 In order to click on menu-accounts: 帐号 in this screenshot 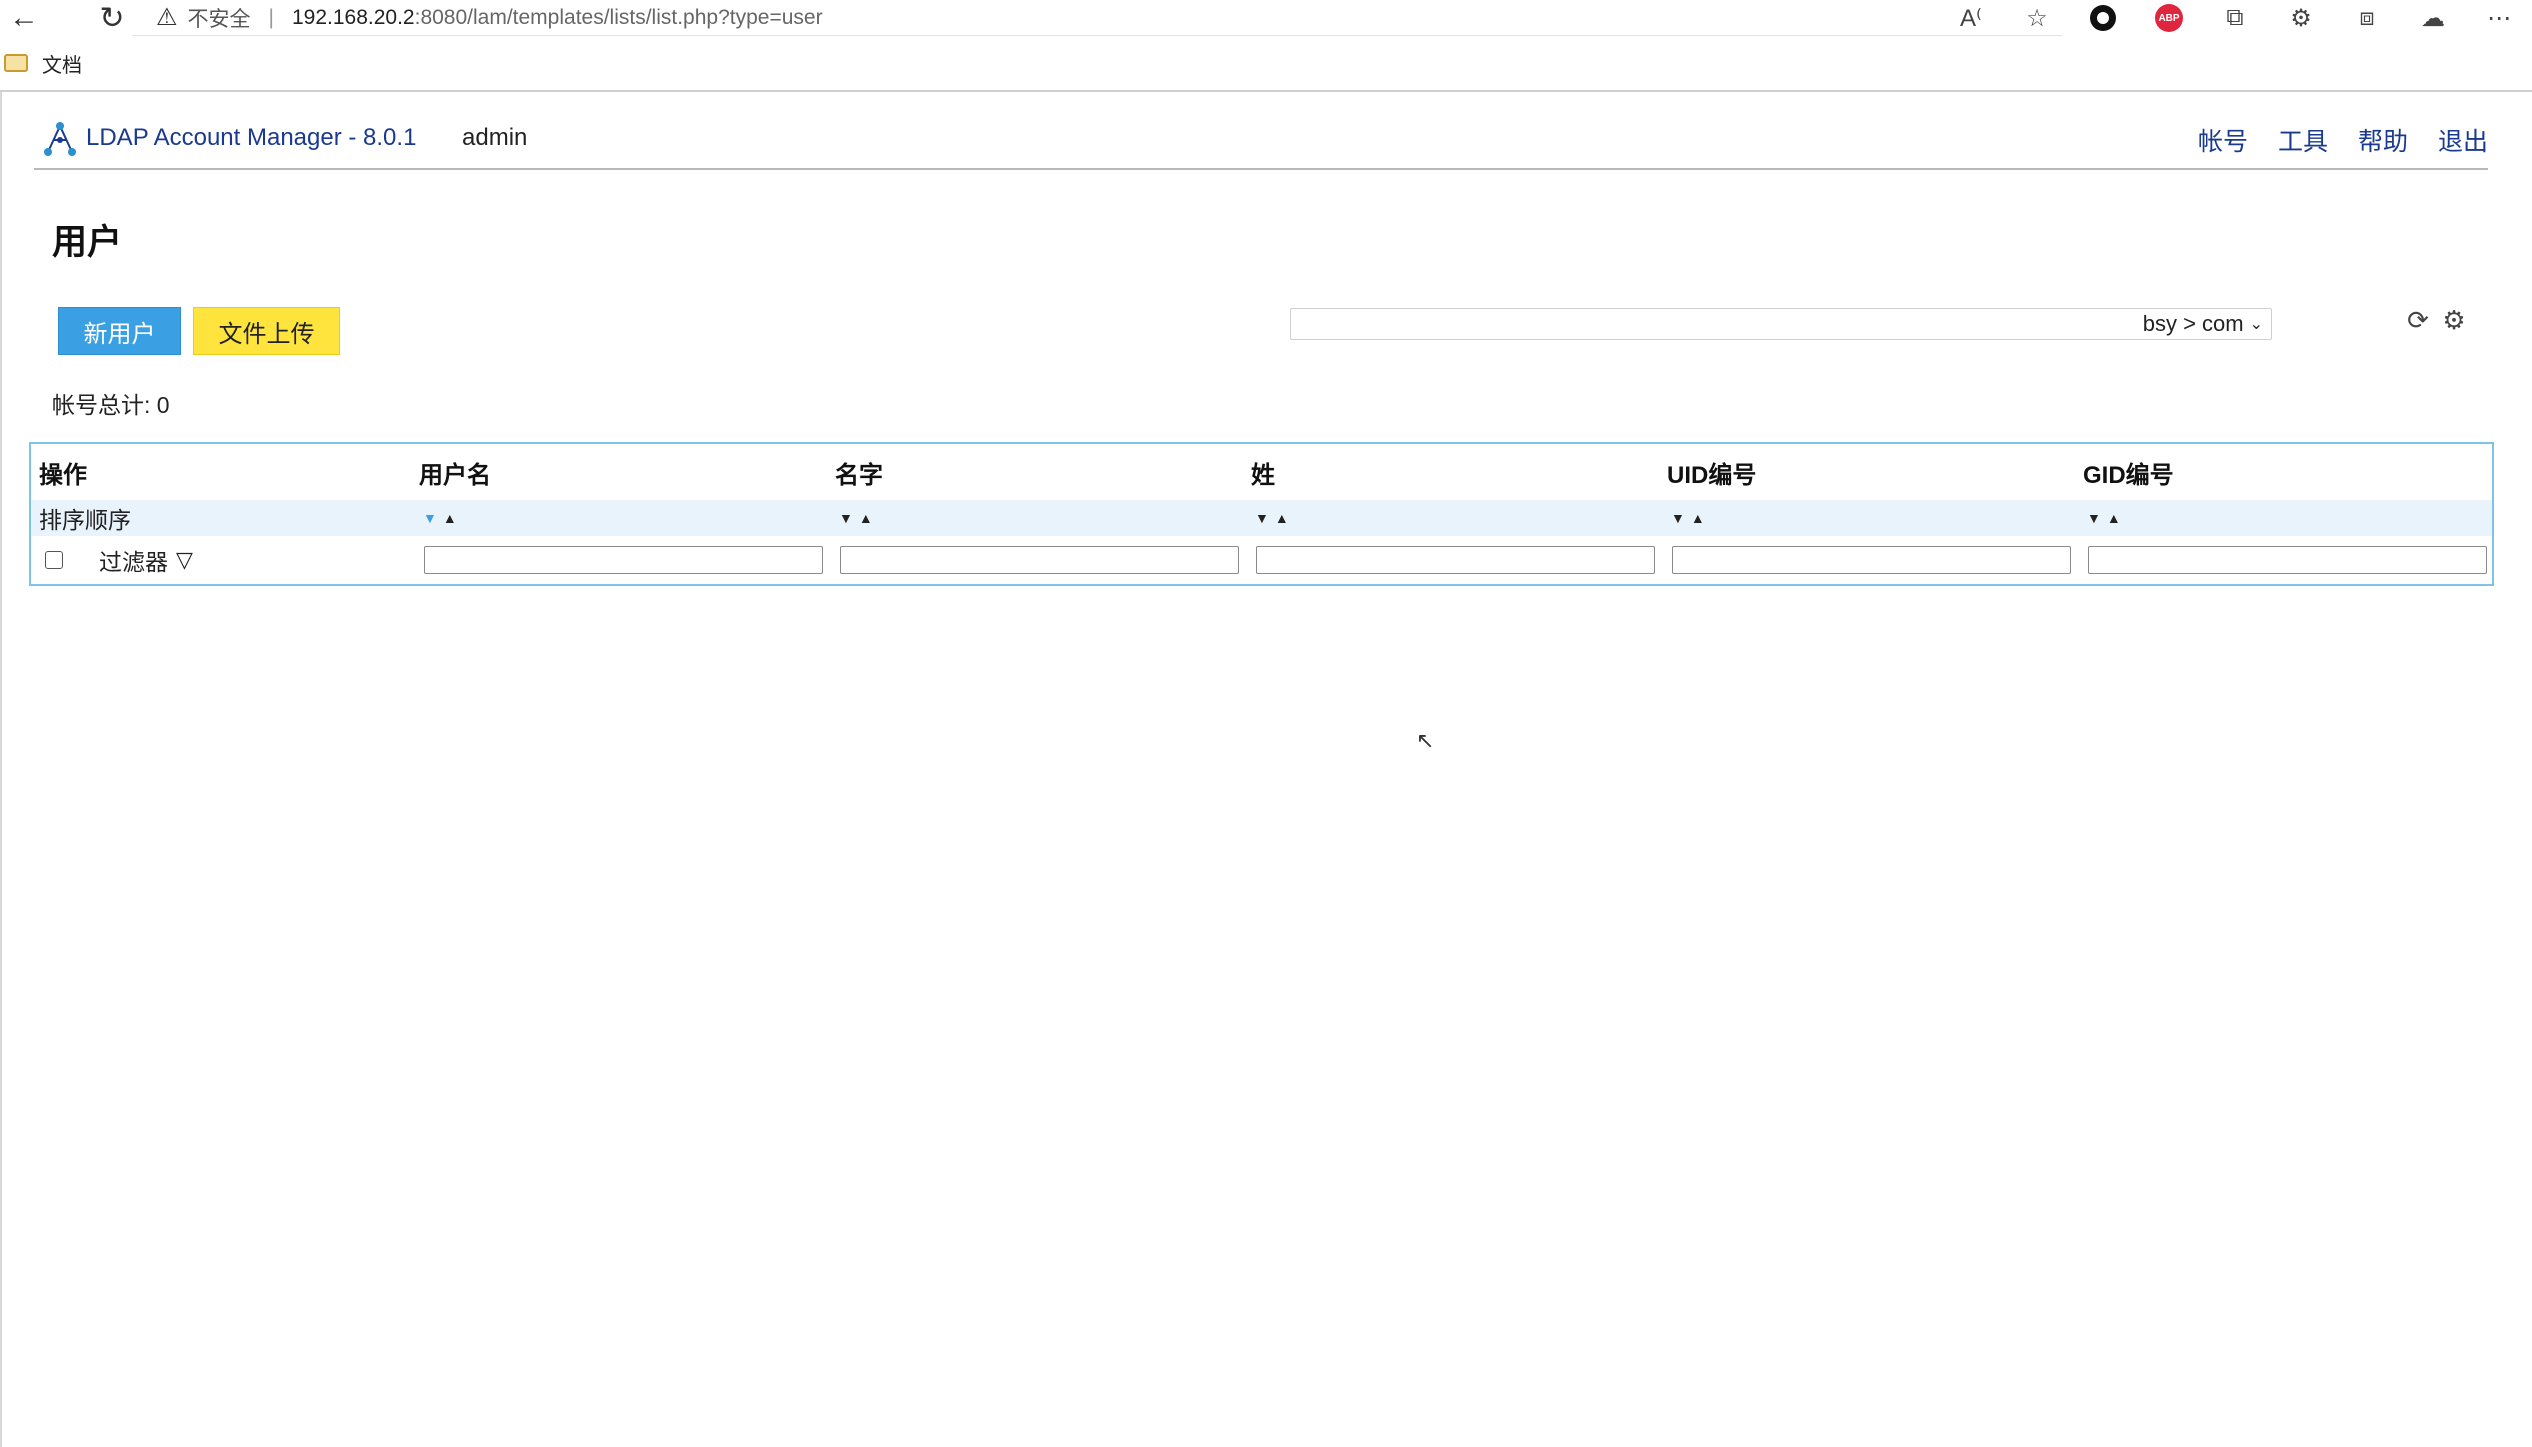, I will do `click(2223, 140)`.